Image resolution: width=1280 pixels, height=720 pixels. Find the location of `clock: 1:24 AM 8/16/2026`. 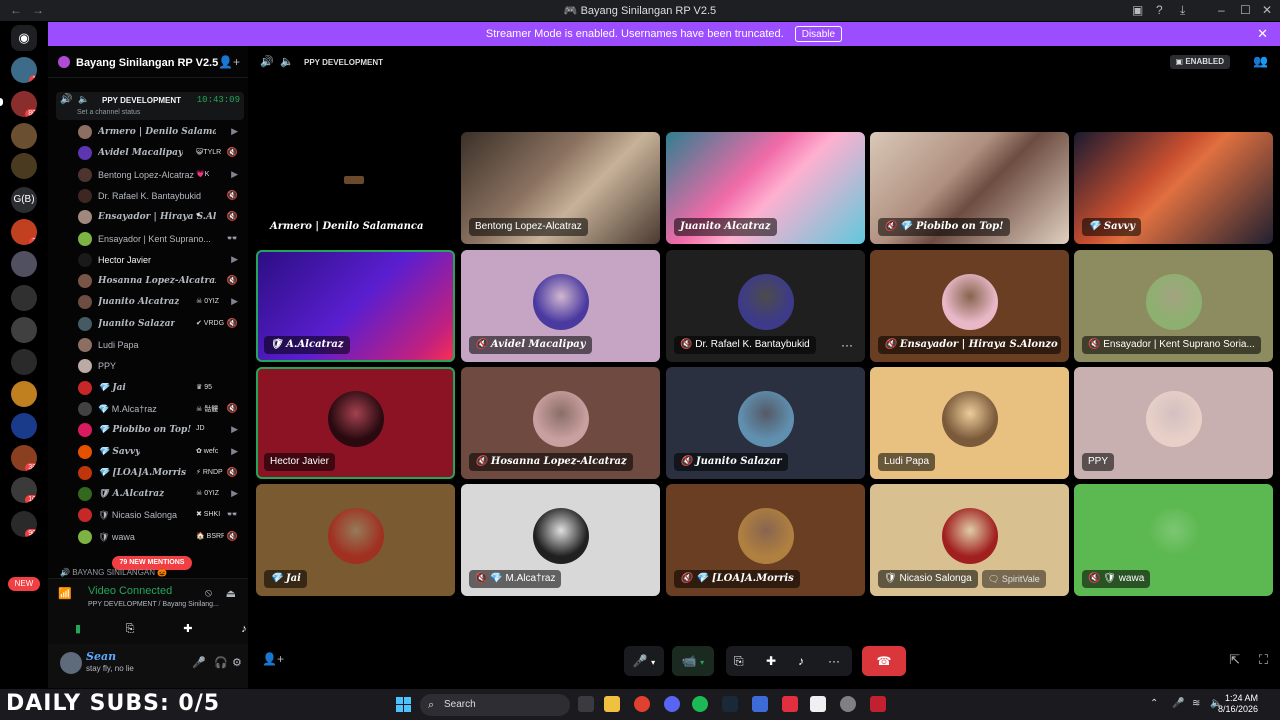

clock: 1:24 AM 8/16/2026 is located at coordinates (1238, 704).